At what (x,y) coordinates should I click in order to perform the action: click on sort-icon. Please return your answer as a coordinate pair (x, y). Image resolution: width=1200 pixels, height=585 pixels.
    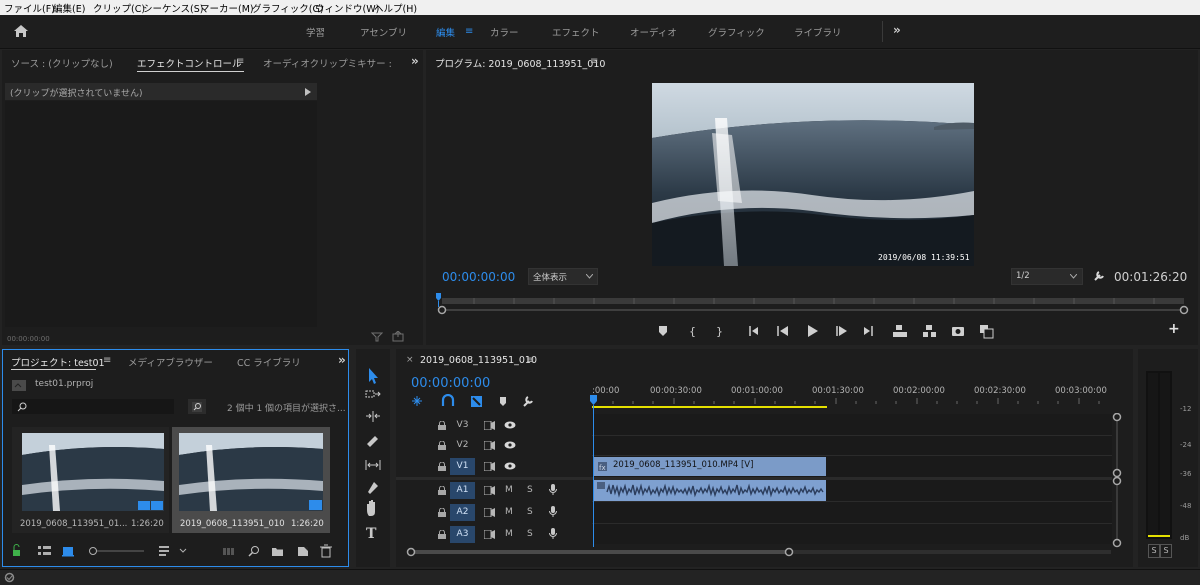
    Looking at the image, I should click on (164, 551).